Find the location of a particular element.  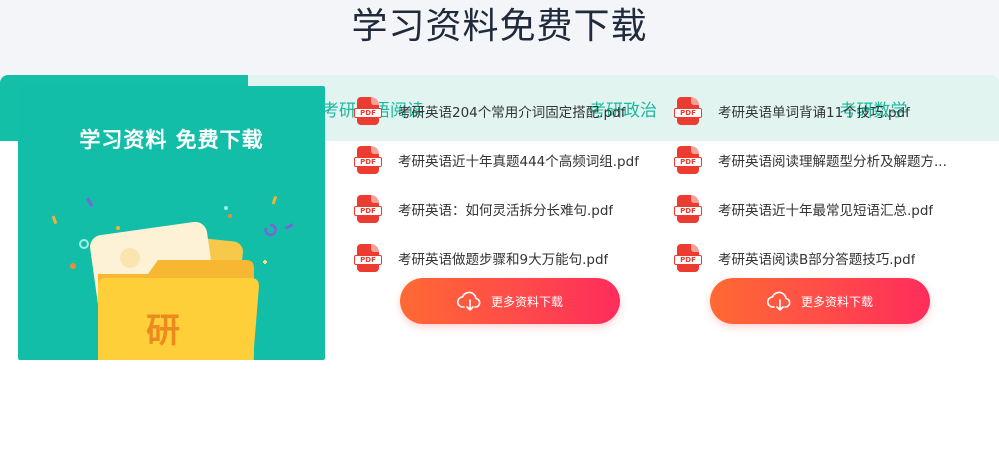

file-item: PDF 考研英语：如何灵活拆分长难句.pdf is located at coordinates (504, 208).